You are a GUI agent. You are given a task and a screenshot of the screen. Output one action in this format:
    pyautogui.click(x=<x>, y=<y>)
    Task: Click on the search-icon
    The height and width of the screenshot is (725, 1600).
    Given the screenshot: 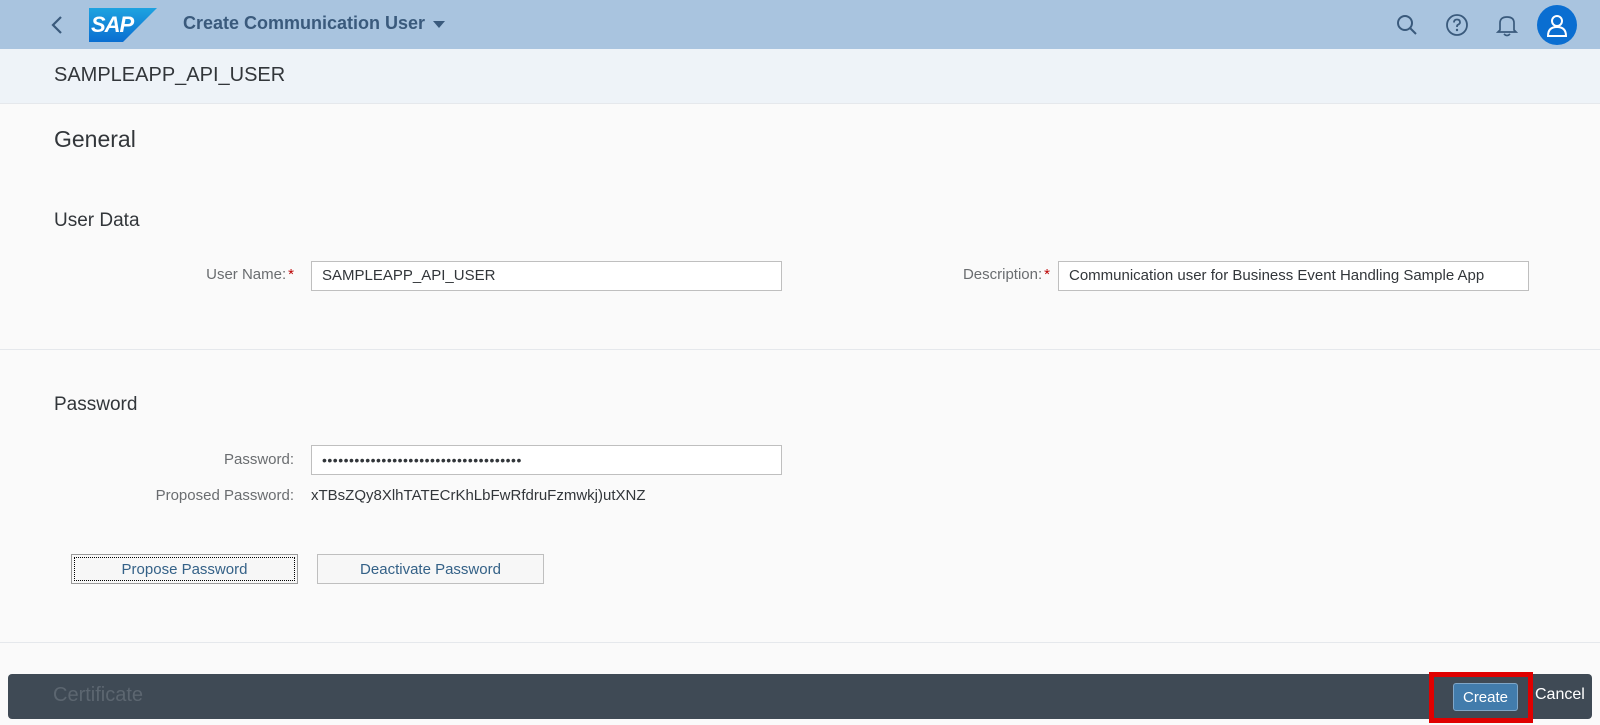 What is the action you would take?
    pyautogui.click(x=1407, y=25)
    